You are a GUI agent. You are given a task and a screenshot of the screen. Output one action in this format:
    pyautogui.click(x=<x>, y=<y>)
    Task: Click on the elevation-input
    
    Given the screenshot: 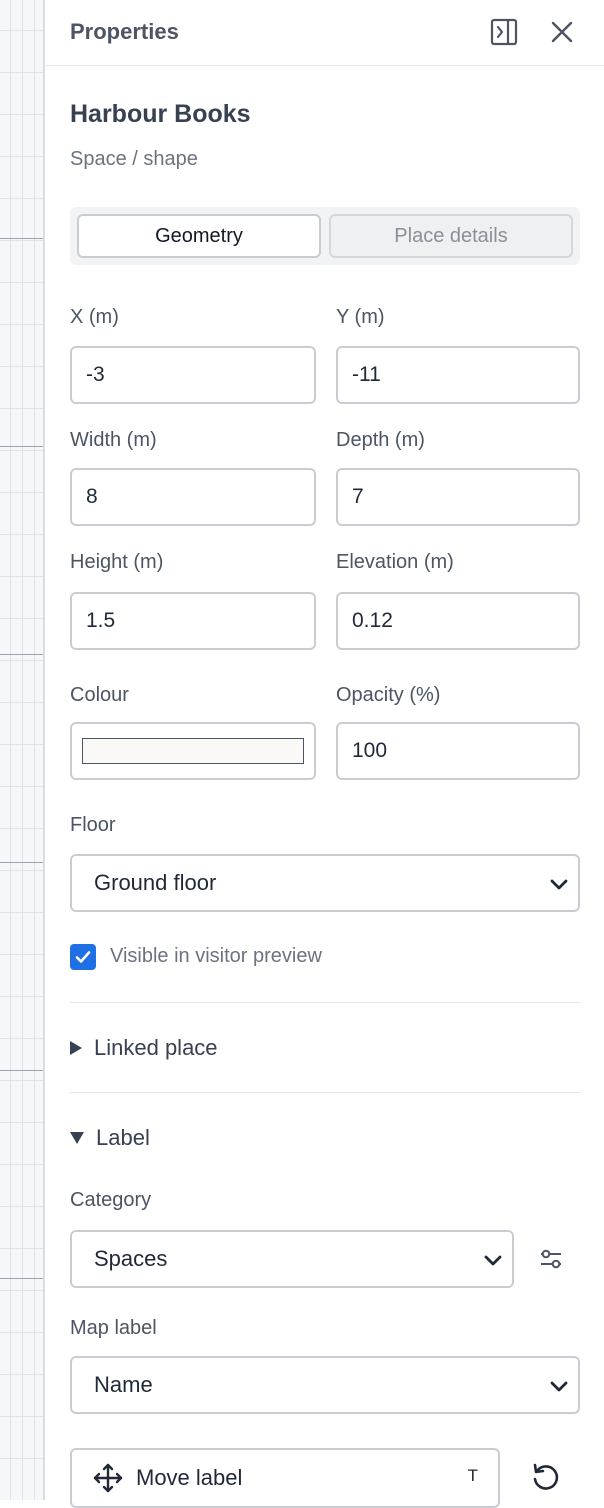 What is the action you would take?
    pyautogui.click(x=458, y=621)
    